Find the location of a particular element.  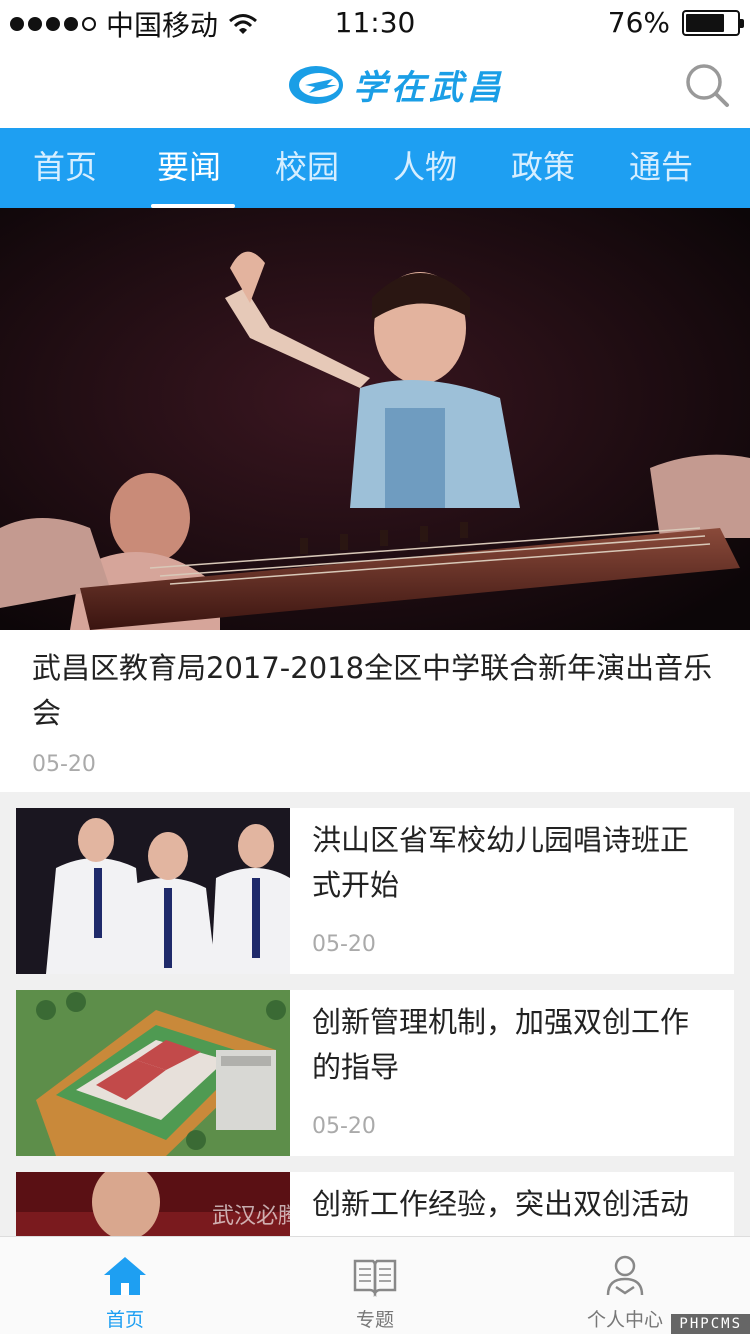

nav-home-label: 首页 is located at coordinates (124, 1320).